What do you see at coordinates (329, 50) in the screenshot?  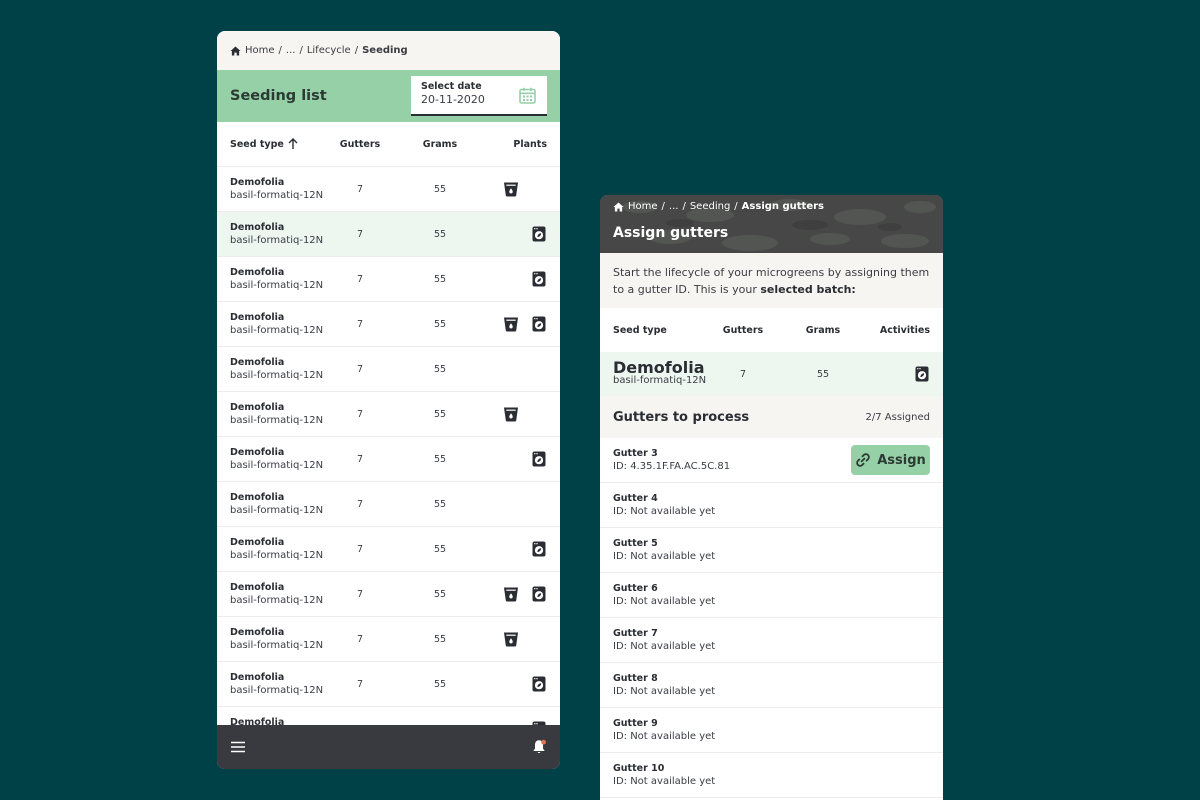 I see `breadcrumb-lifecycle: Lifecycle` at bounding box center [329, 50].